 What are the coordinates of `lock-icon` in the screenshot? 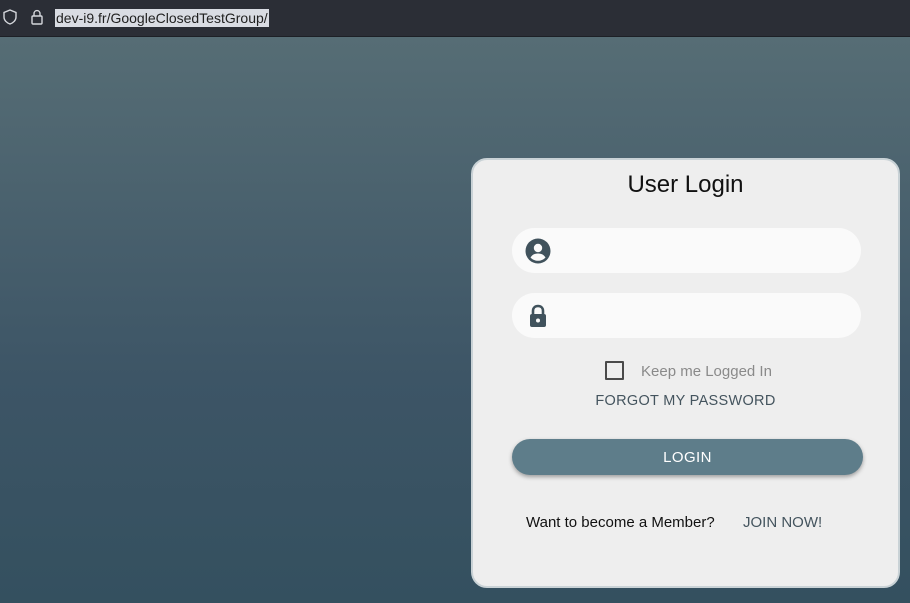 It's located at (37, 17).